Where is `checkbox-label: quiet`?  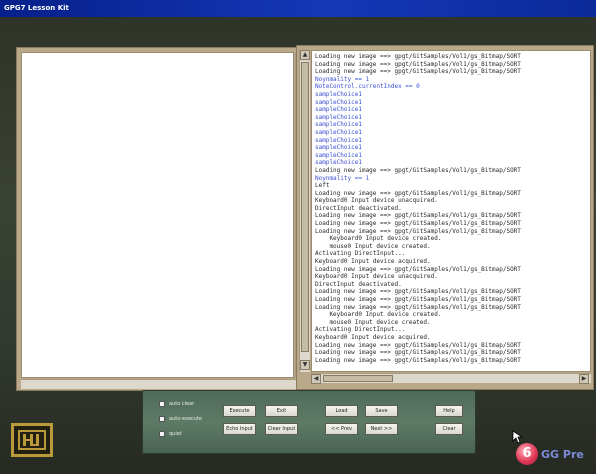
checkbox-label: quiet is located at coordinates (175, 434).